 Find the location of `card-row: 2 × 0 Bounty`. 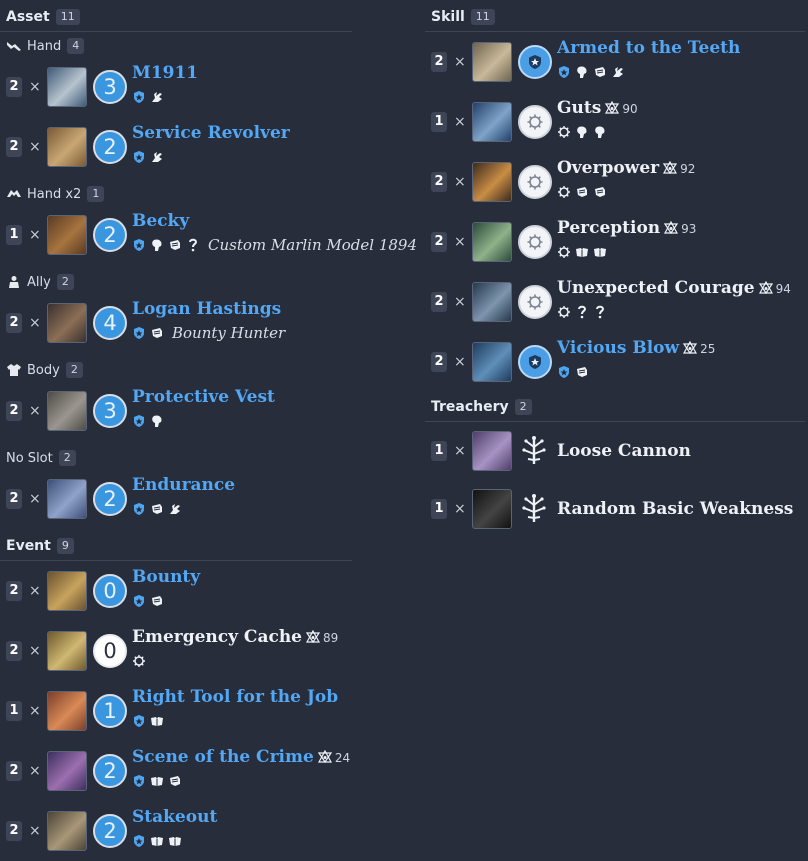

card-row: 2 × 0 Bounty is located at coordinates (176, 591).